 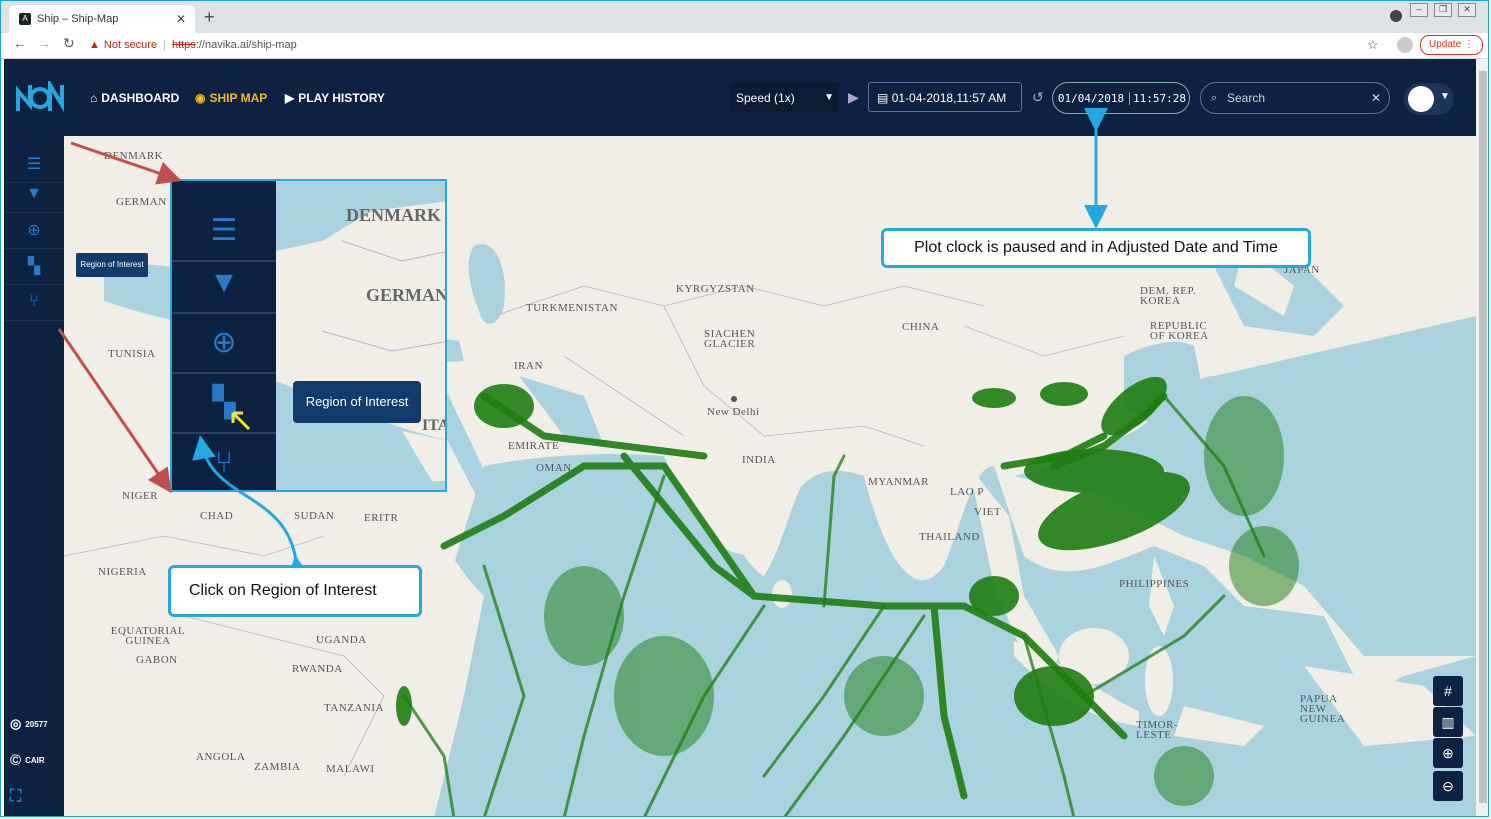 What do you see at coordinates (277, 767) in the screenshot?
I see `map-label: ZAMBIA` at bounding box center [277, 767].